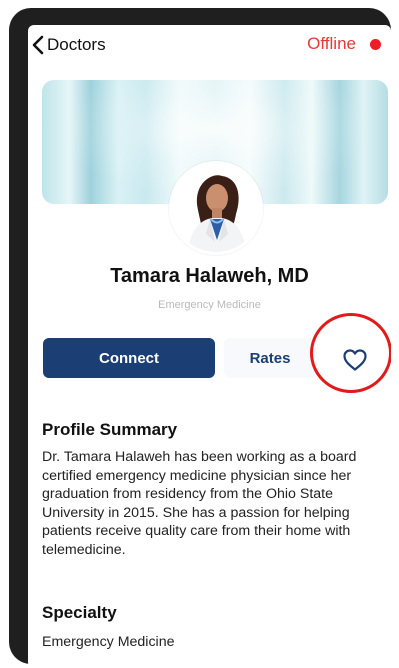 This screenshot has height=668, width=399. Describe the element at coordinates (110, 429) in the screenshot. I see `profile-summary-heading: Profile Summary` at that location.